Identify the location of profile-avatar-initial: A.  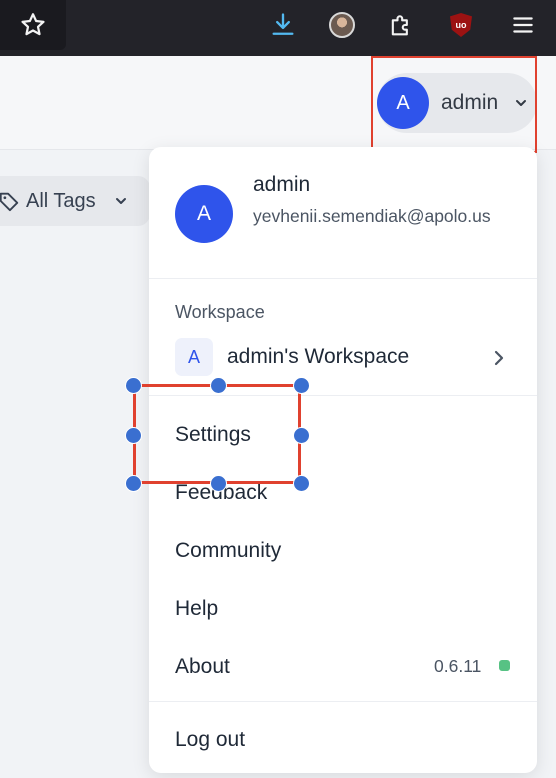
(203, 213).